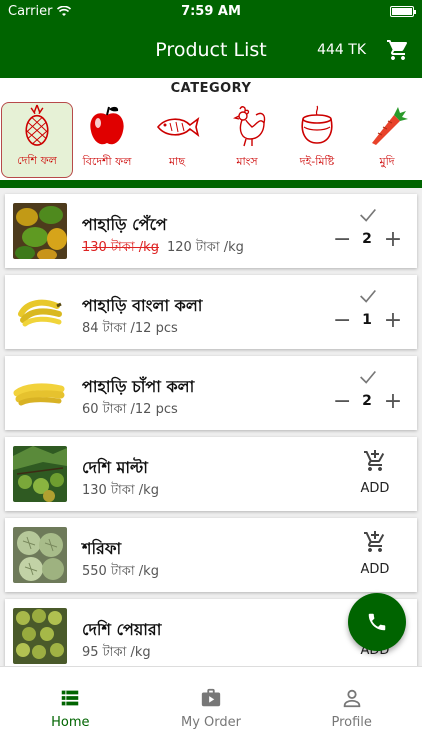 The image size is (422, 750). Describe the element at coordinates (70, 698) in the screenshot. I see `home-list-icon` at that location.